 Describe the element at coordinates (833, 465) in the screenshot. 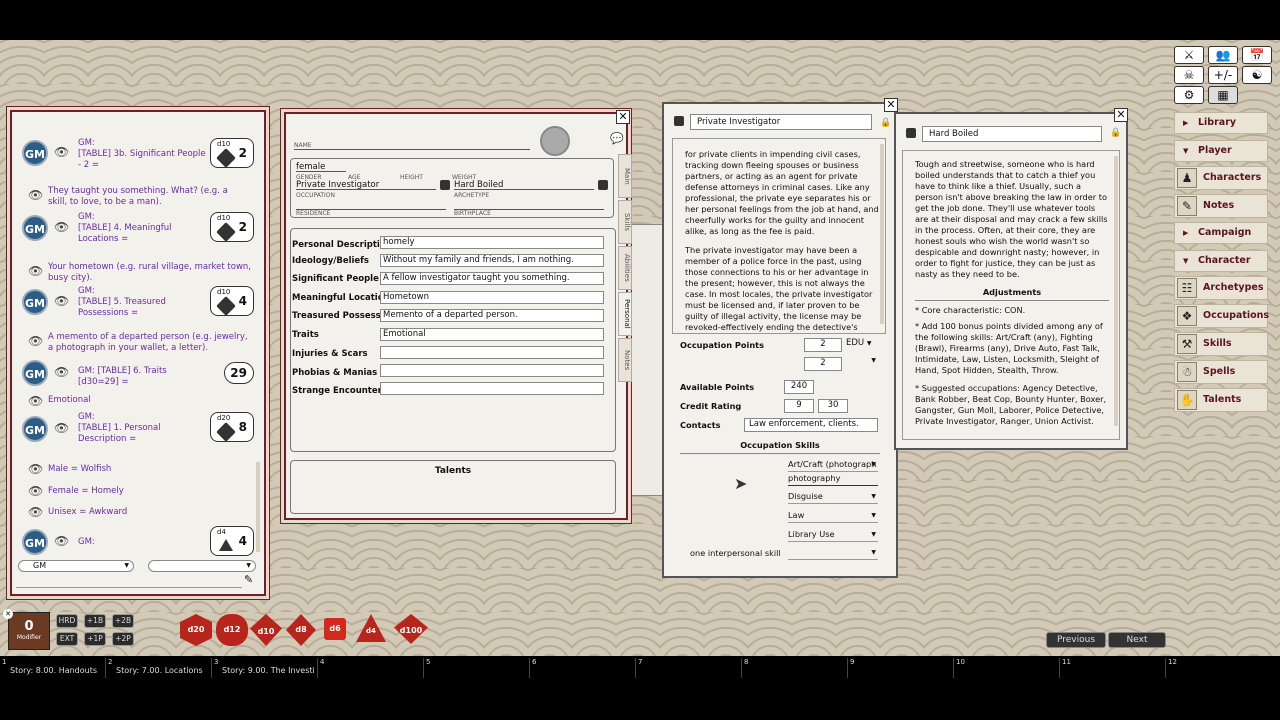

I see `skill-select: Art/Craft (photograph ▼` at that location.